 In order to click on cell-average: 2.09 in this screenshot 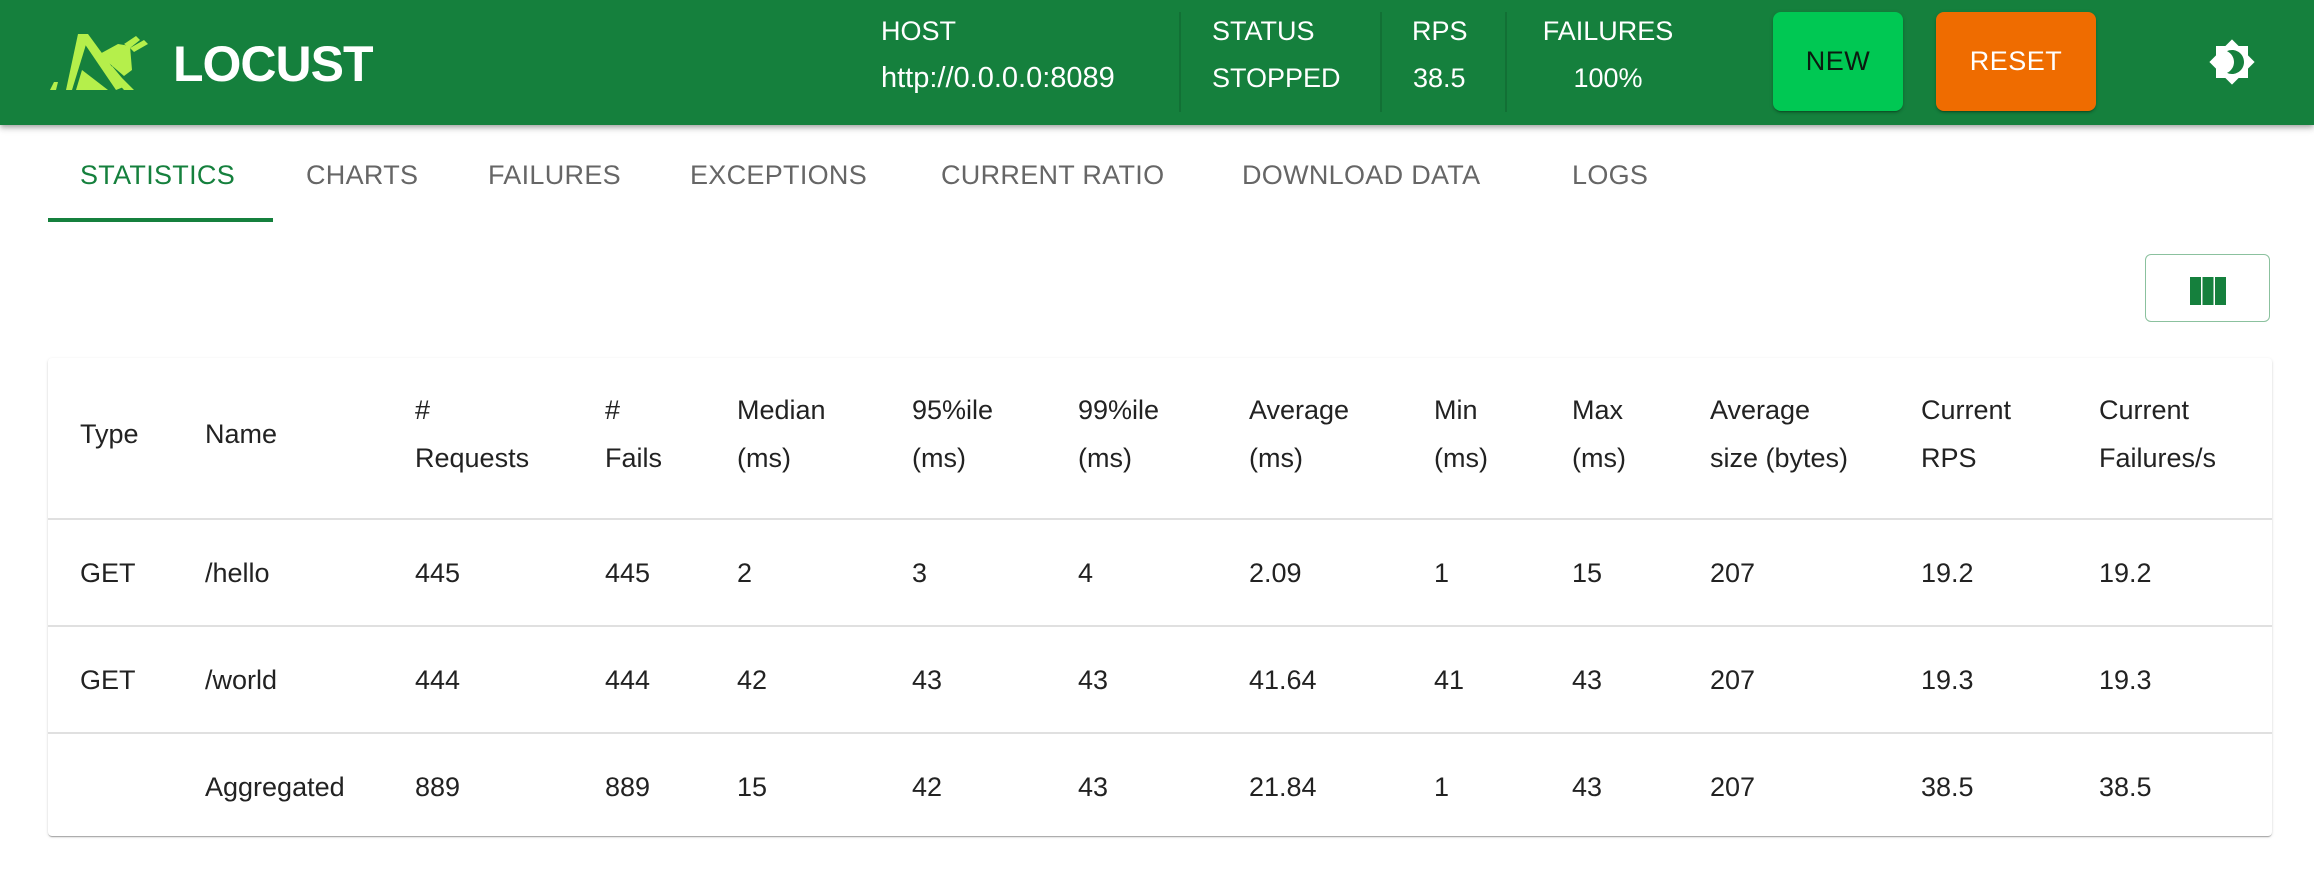, I will do `click(1275, 573)`.